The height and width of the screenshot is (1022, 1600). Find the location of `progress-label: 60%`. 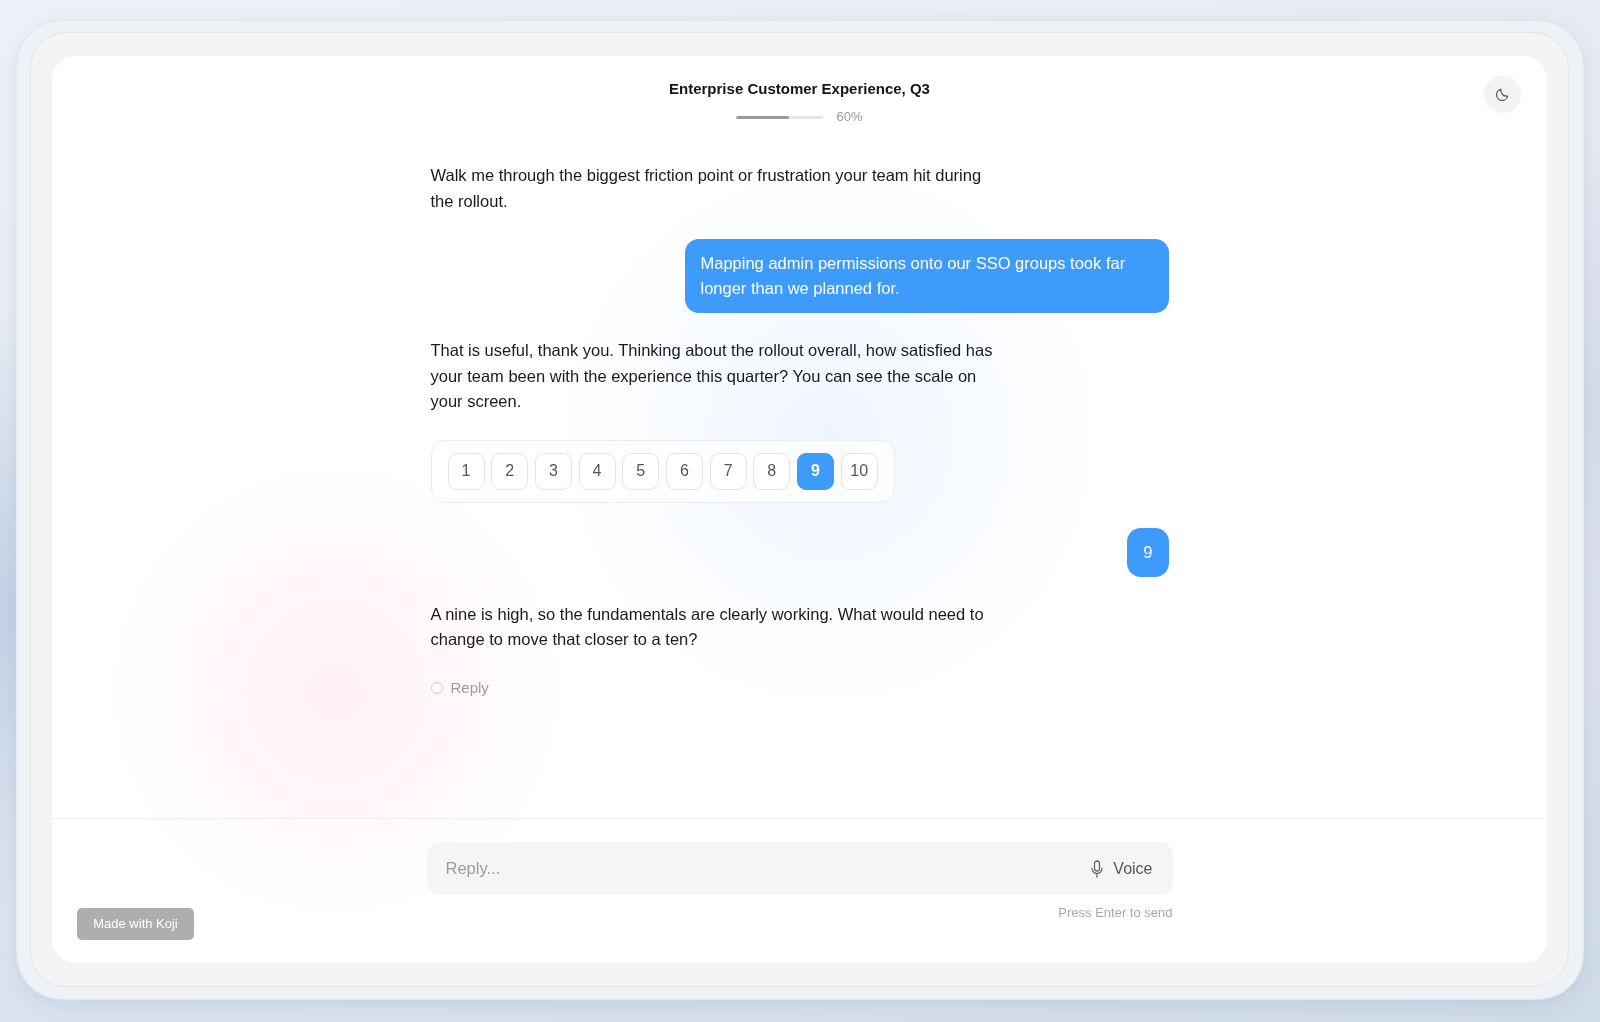

progress-label: 60% is located at coordinates (849, 117).